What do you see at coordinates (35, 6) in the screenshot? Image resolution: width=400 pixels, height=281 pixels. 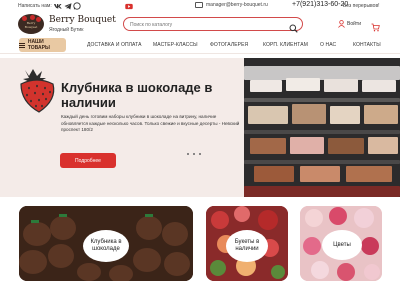 I see `write-us-label: Написать нам:` at bounding box center [35, 6].